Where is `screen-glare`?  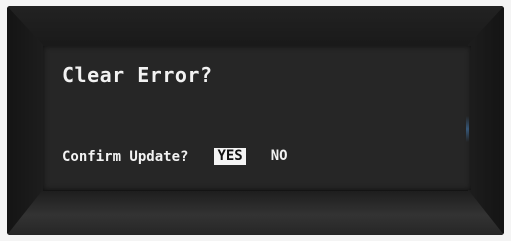
screen-glare is located at coordinates (467, 129).